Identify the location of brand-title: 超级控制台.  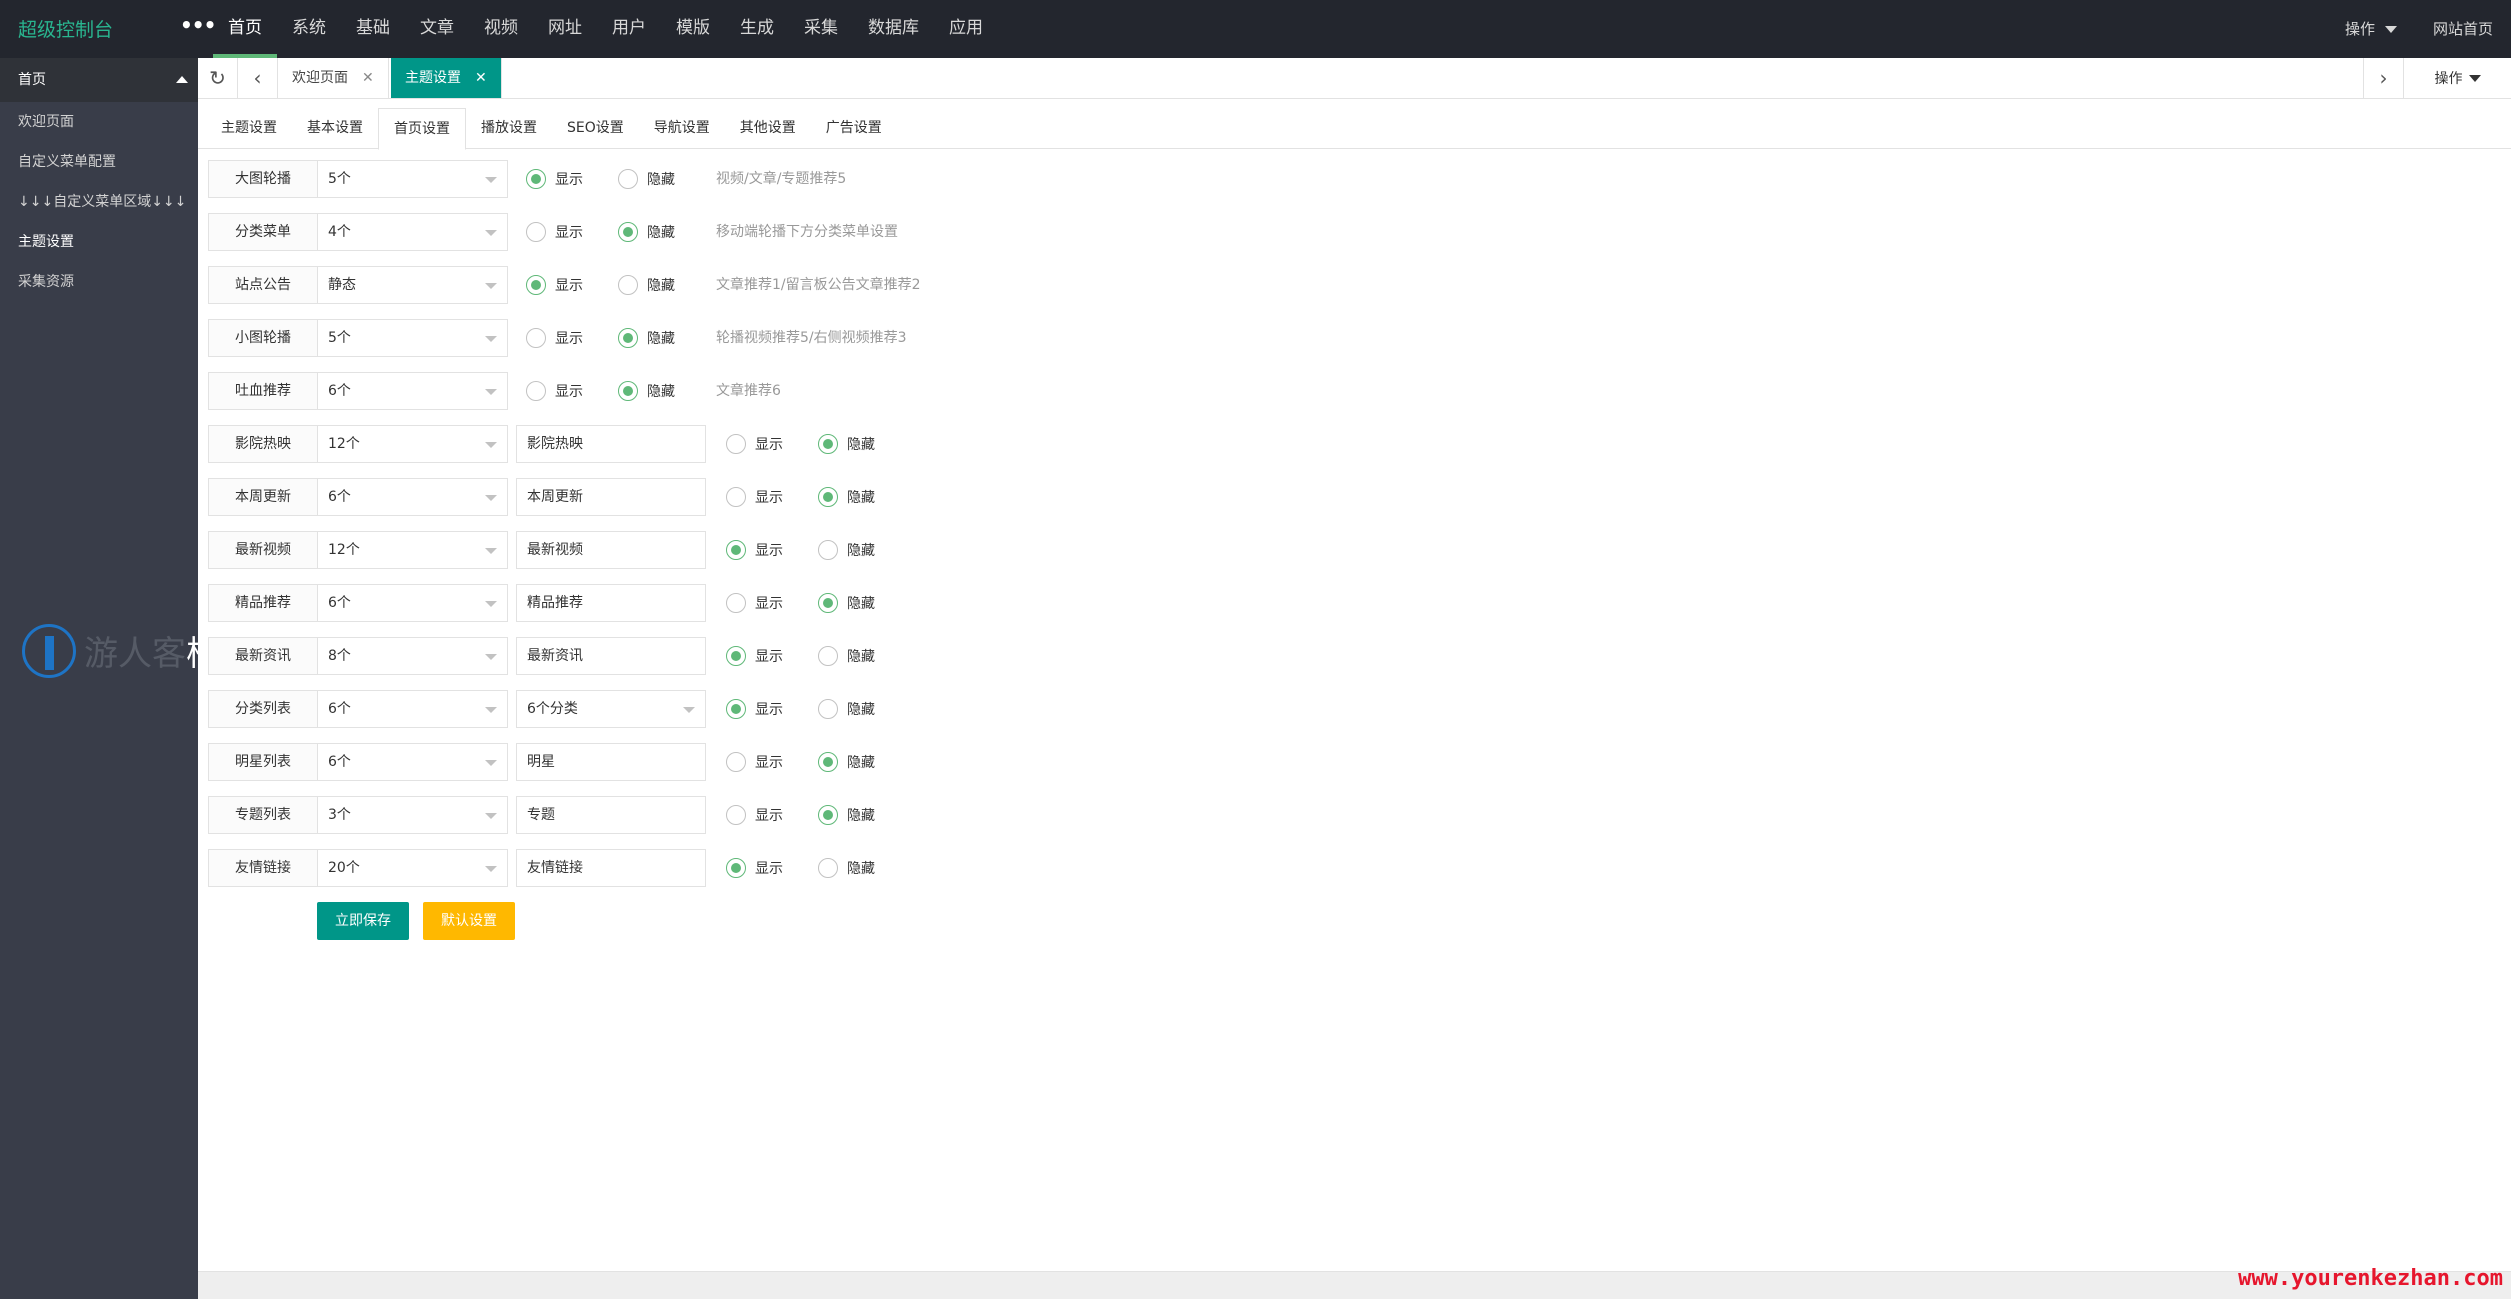
(65, 28).